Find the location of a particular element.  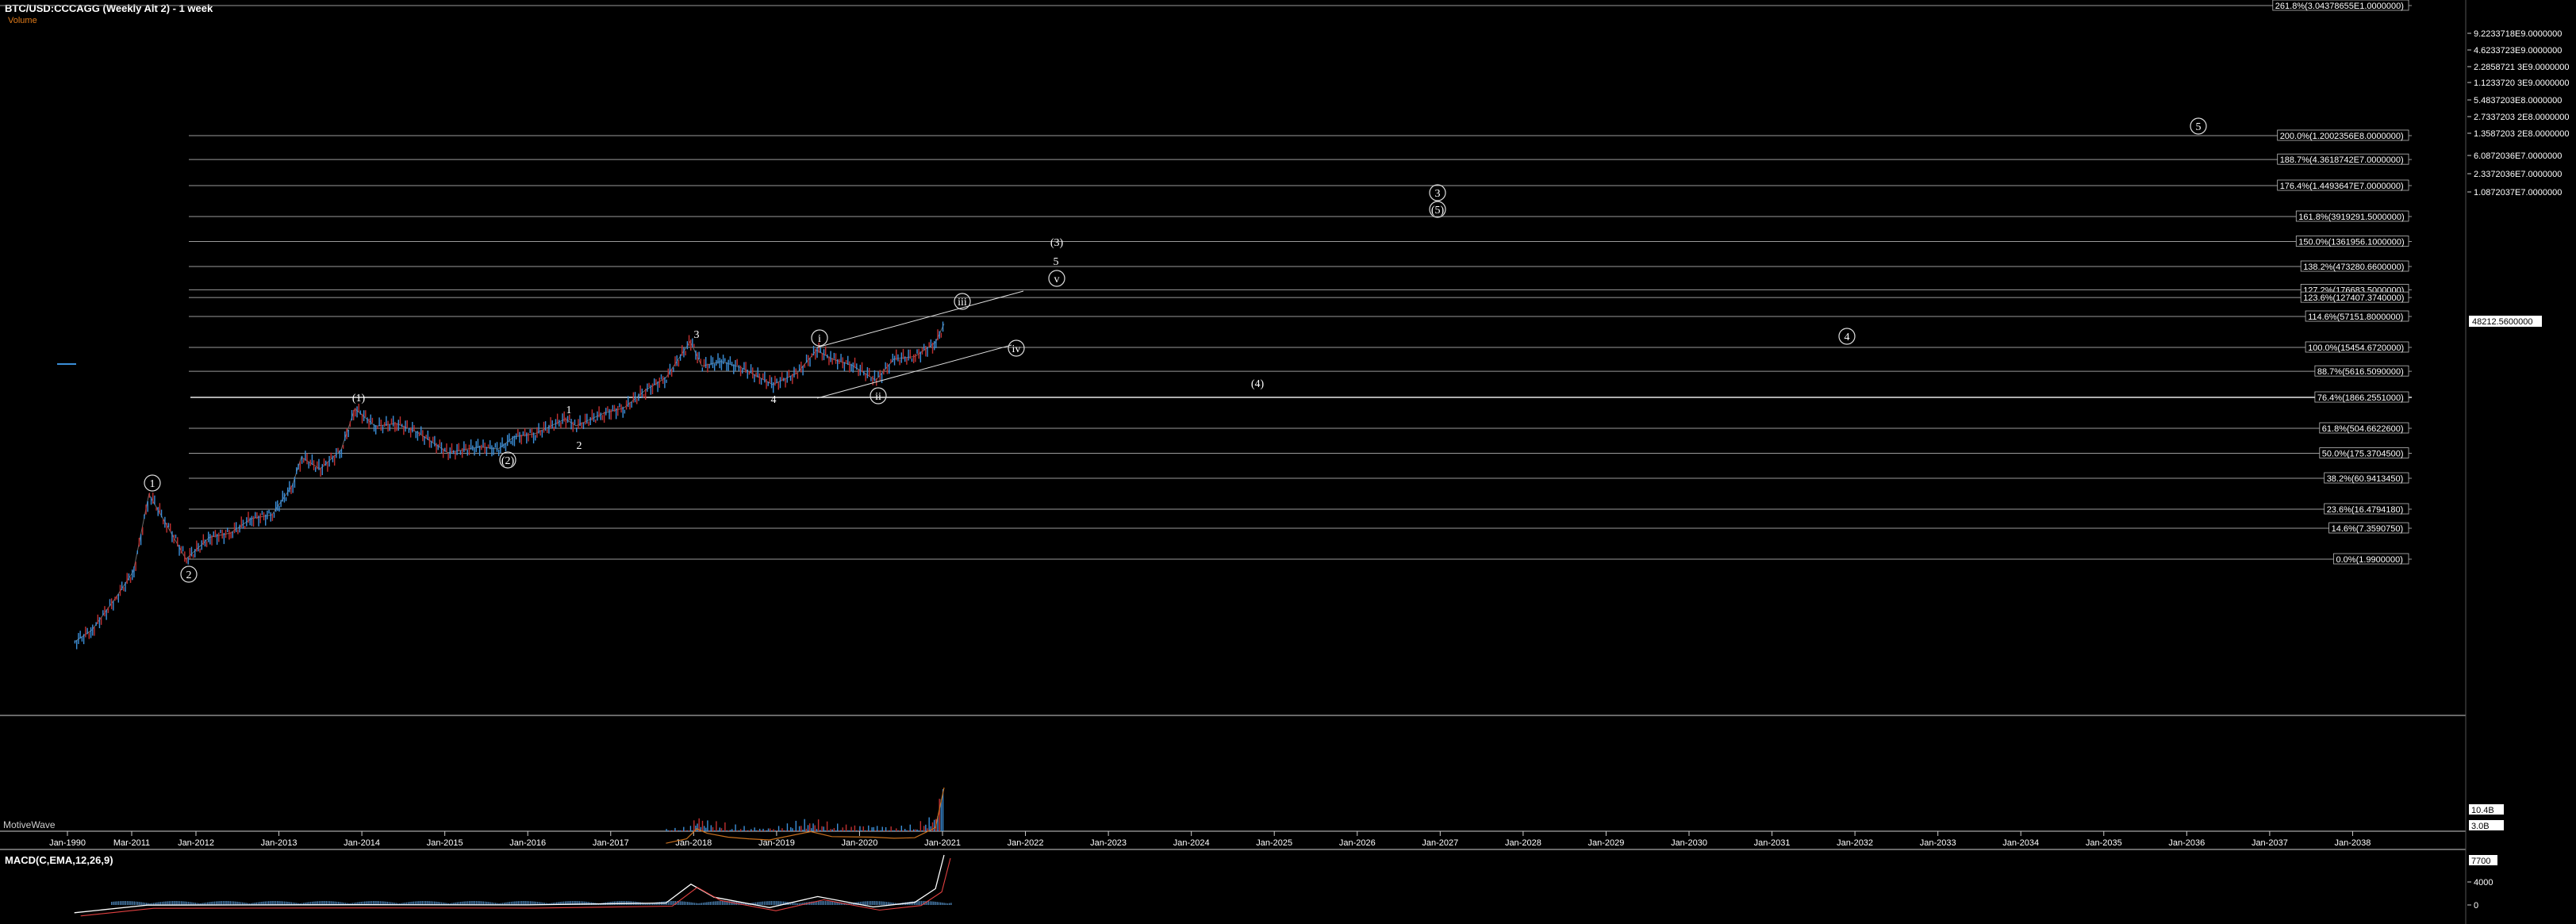

wave-label: ii is located at coordinates (878, 397).